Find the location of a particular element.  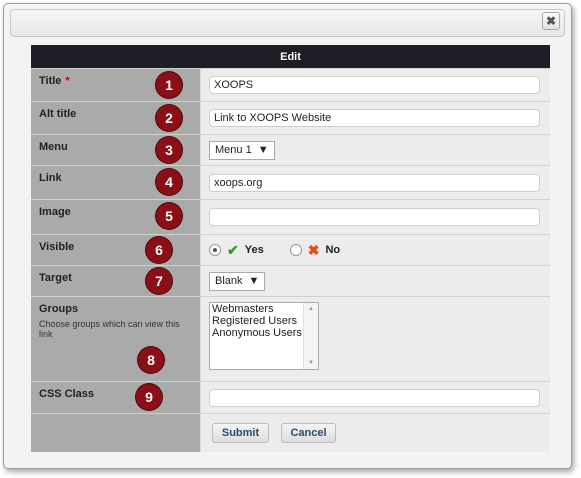

row-css-class: CSS Class 9 is located at coordinates (290, 397).